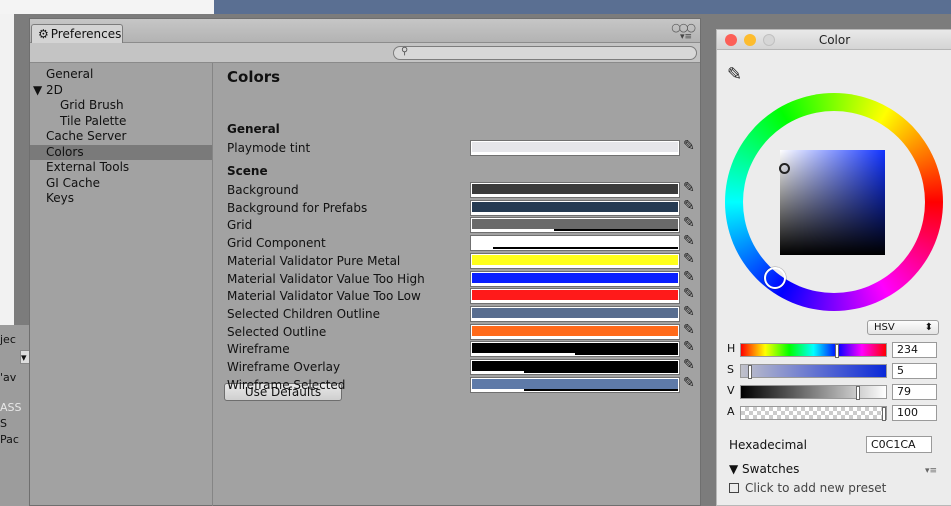  I want to click on slider-value-input: 100, so click(914, 413).